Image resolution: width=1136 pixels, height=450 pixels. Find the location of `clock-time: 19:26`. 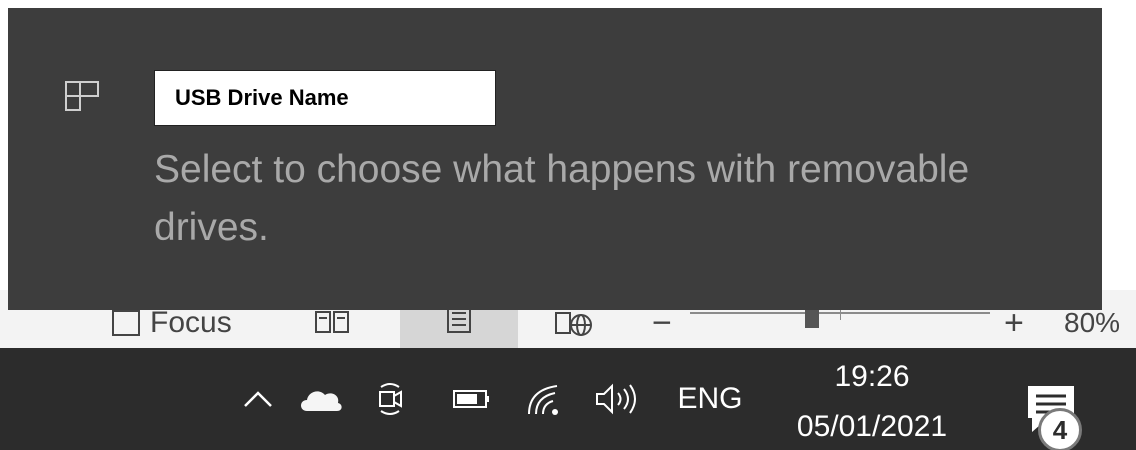

clock-time: 19:26 is located at coordinates (872, 376).